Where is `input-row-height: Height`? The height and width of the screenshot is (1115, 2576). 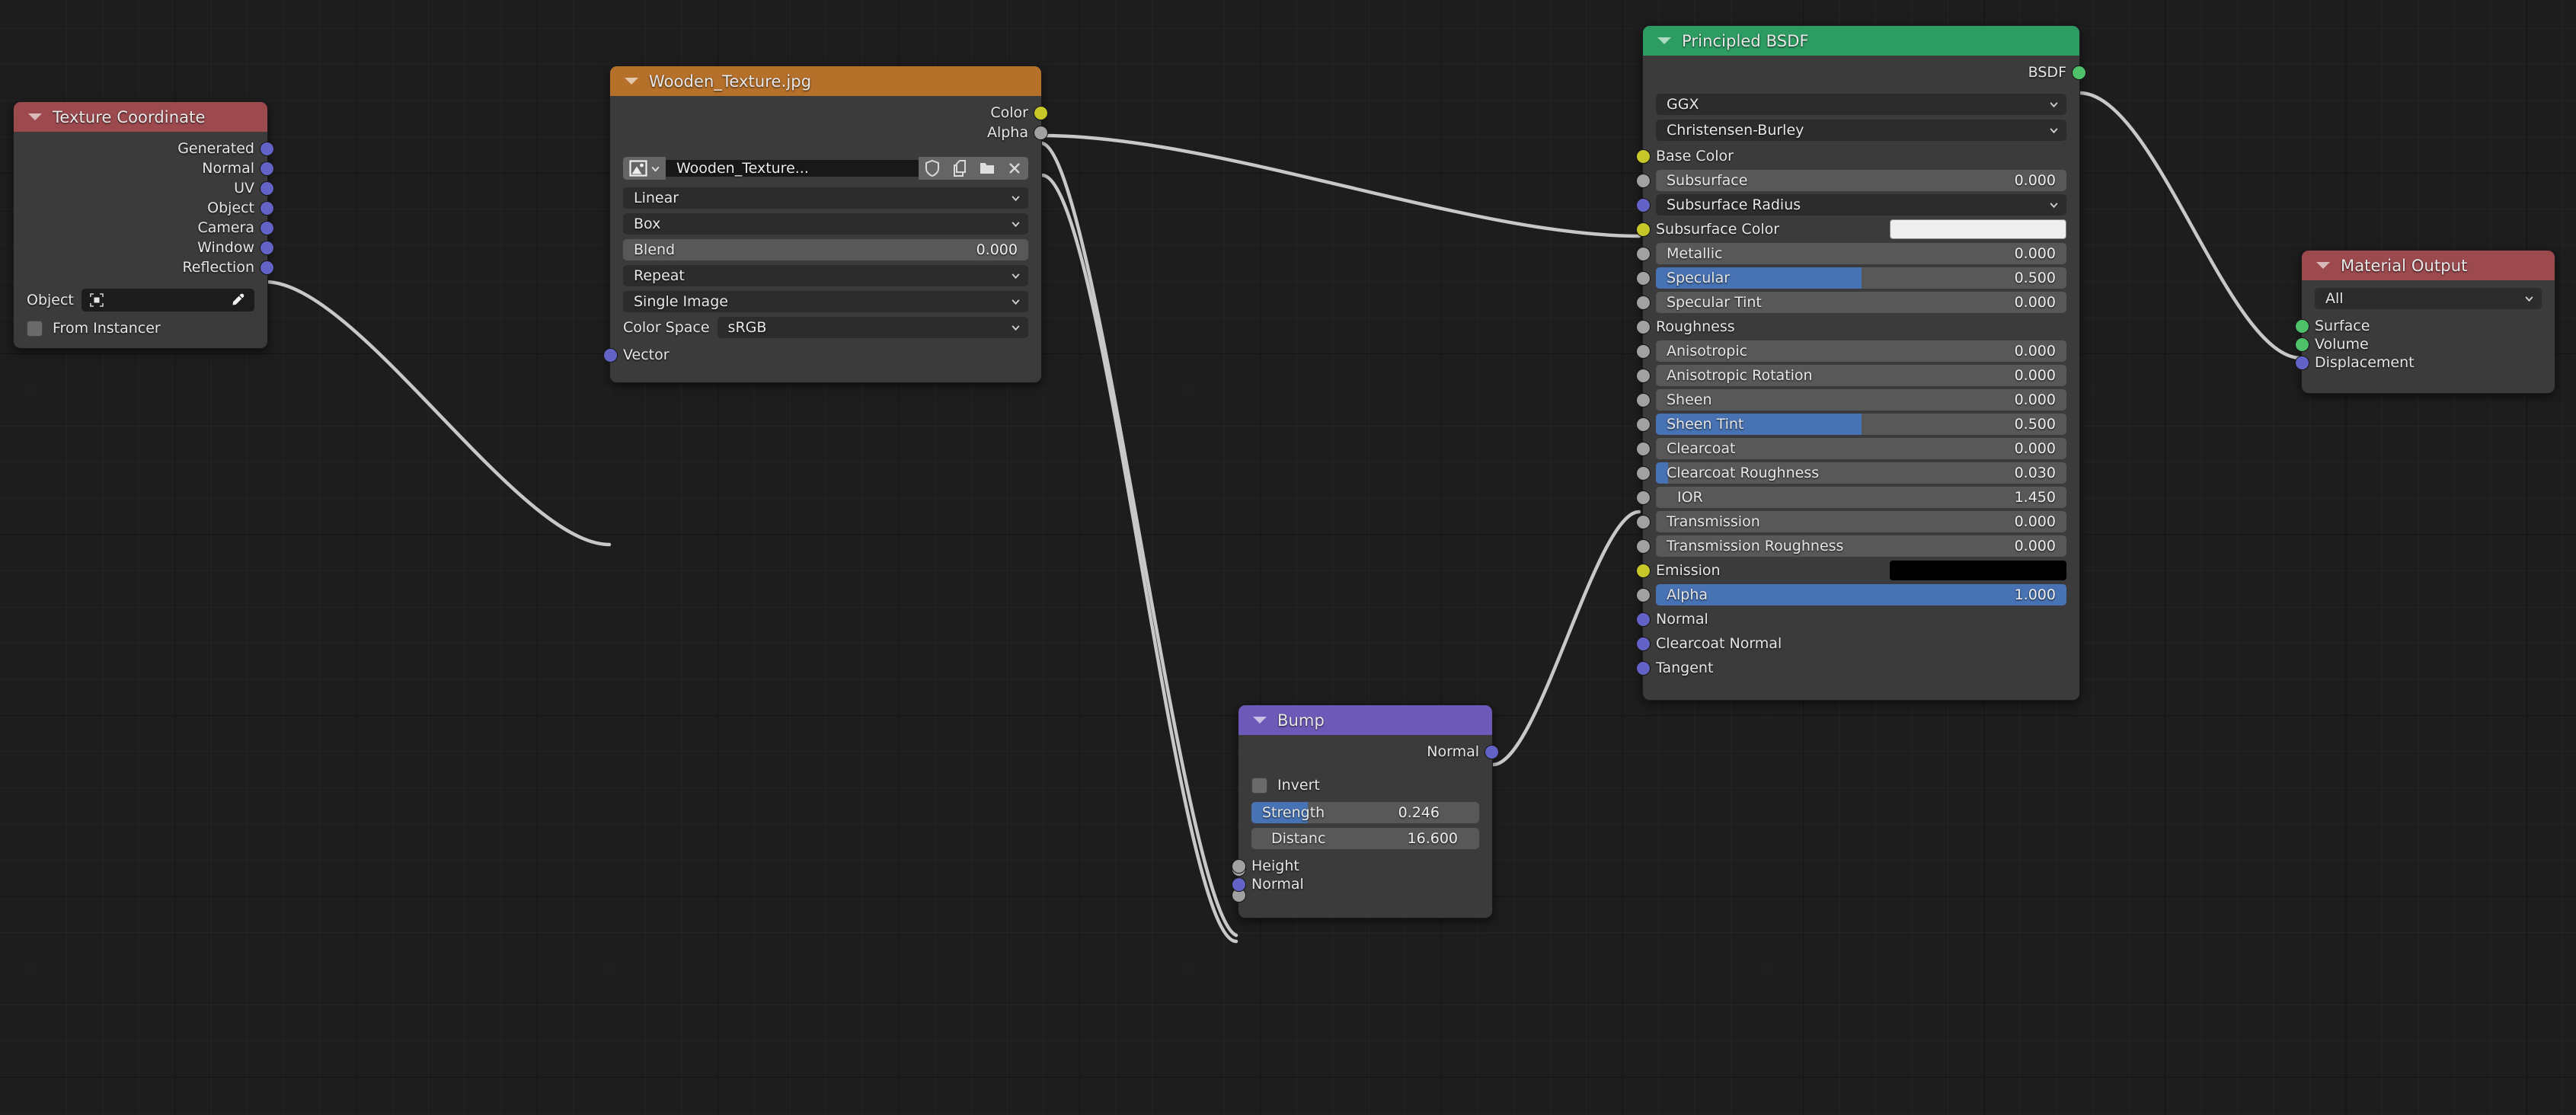 input-row-height: Height is located at coordinates (1355, 866).